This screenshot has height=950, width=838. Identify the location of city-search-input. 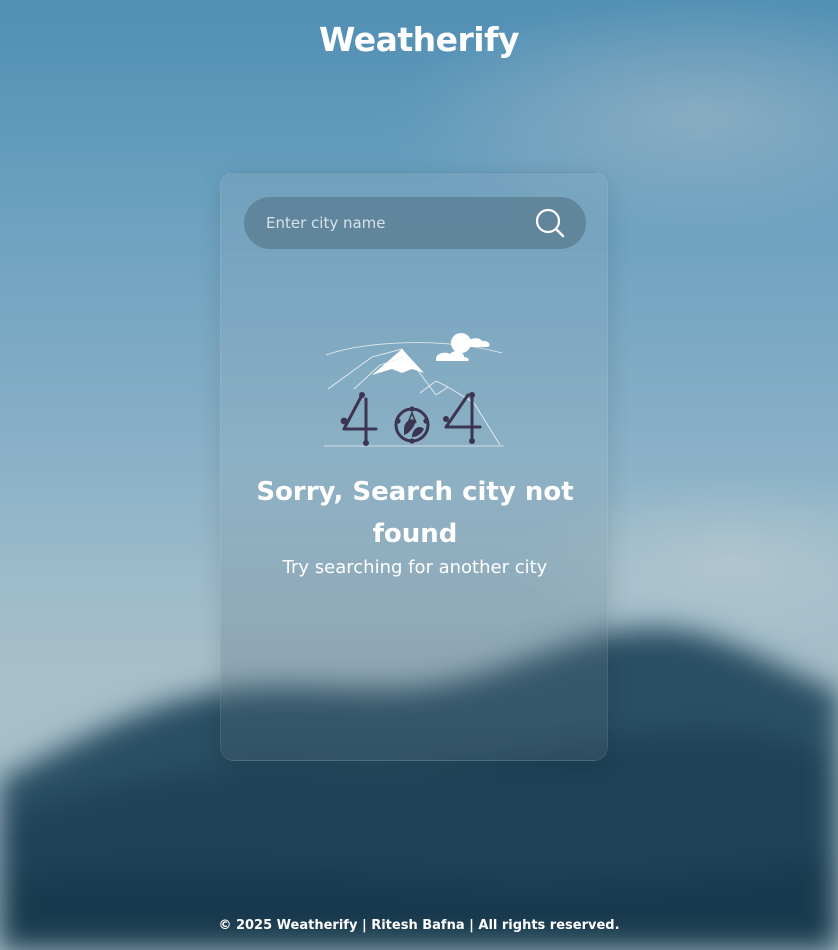
(389, 223).